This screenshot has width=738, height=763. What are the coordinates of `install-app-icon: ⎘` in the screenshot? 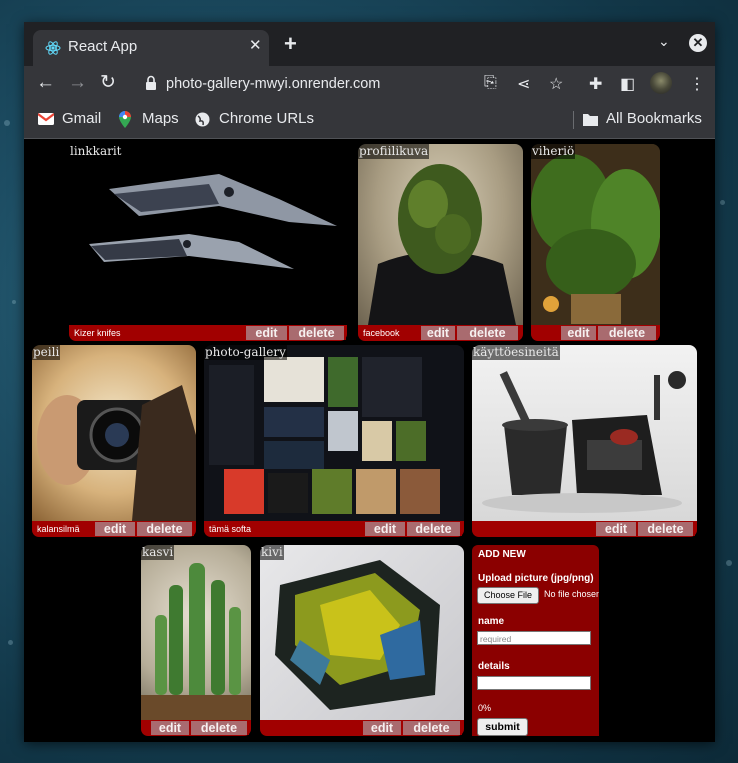 It's located at (490, 83).